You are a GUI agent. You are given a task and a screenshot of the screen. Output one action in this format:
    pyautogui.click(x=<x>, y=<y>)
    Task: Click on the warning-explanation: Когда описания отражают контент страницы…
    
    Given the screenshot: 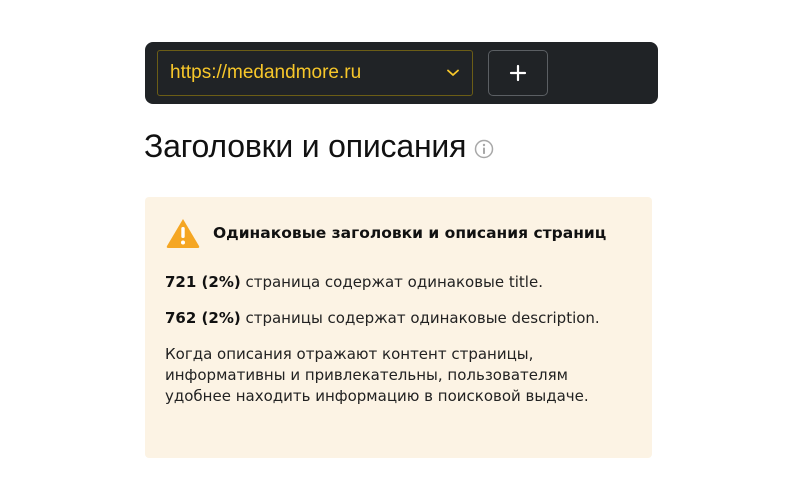 What is the action you would take?
    pyautogui.click(x=377, y=375)
    